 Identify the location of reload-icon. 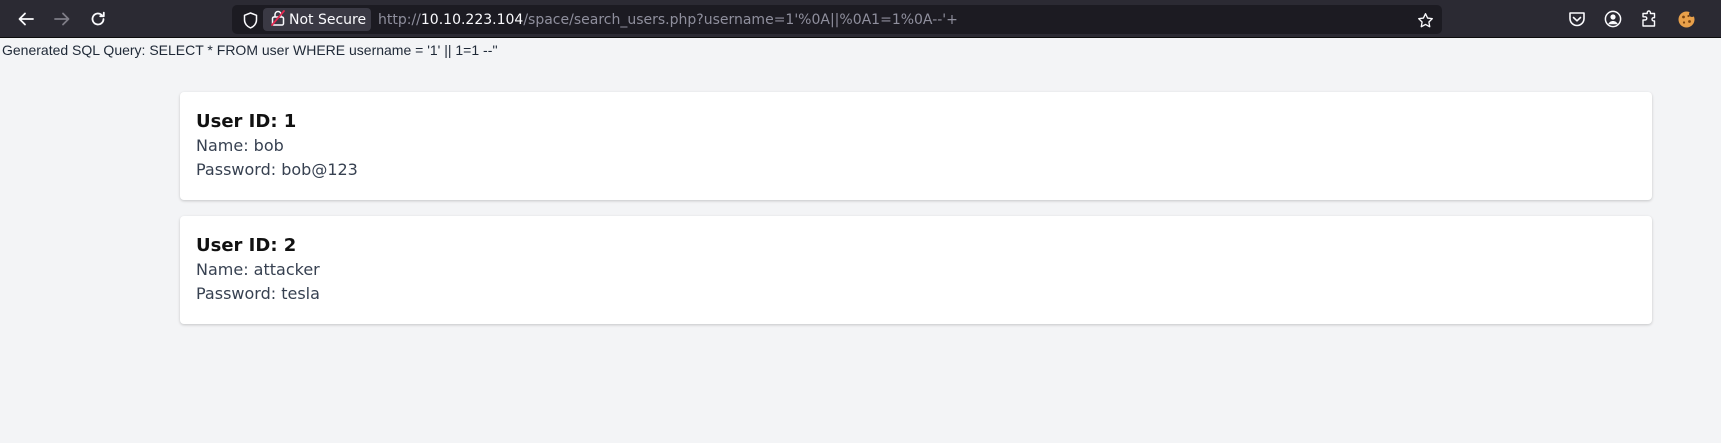
(98, 19).